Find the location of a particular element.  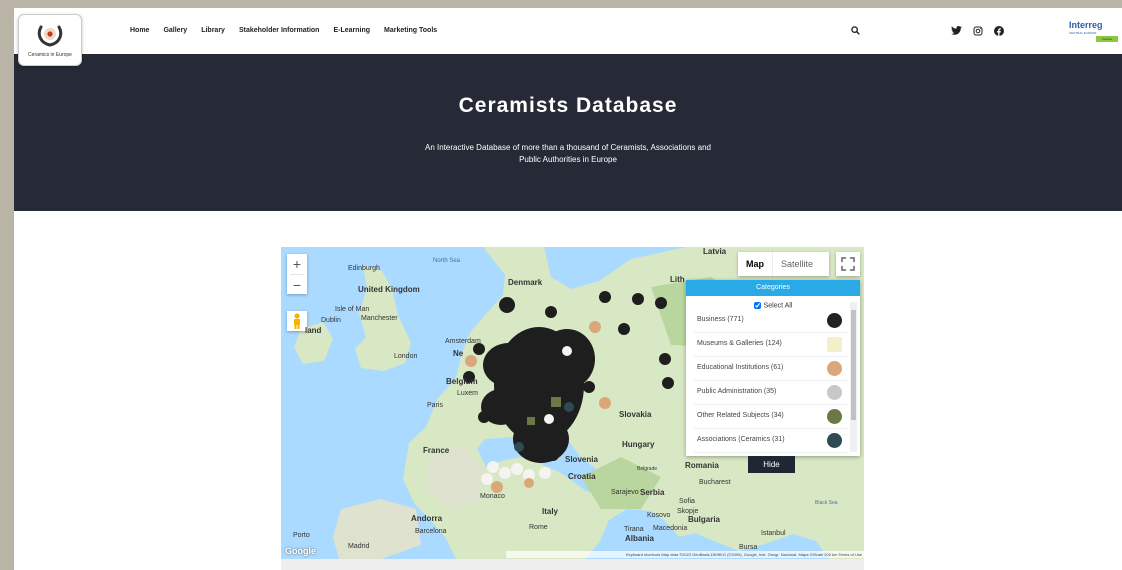

map-label-france: France is located at coordinates (436, 450).